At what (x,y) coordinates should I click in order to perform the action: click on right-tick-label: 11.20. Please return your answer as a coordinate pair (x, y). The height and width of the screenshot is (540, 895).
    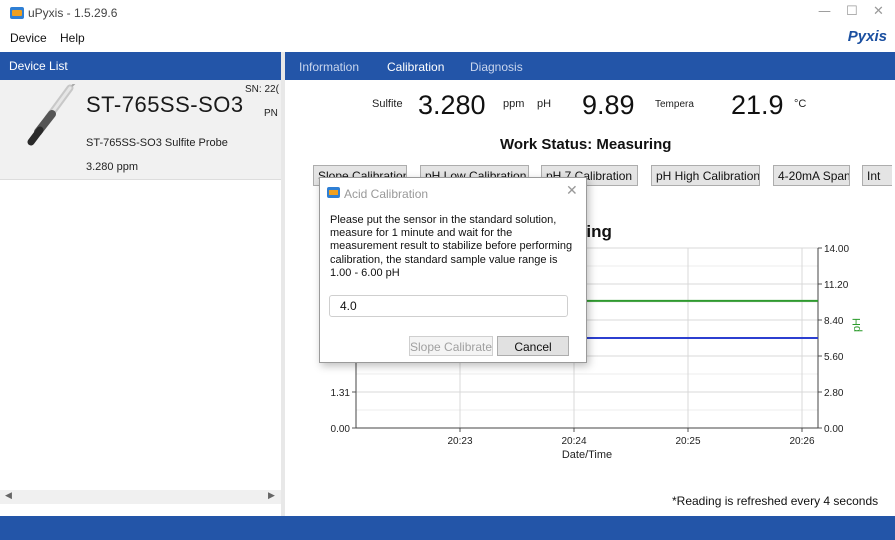
    Looking at the image, I should click on (836, 285).